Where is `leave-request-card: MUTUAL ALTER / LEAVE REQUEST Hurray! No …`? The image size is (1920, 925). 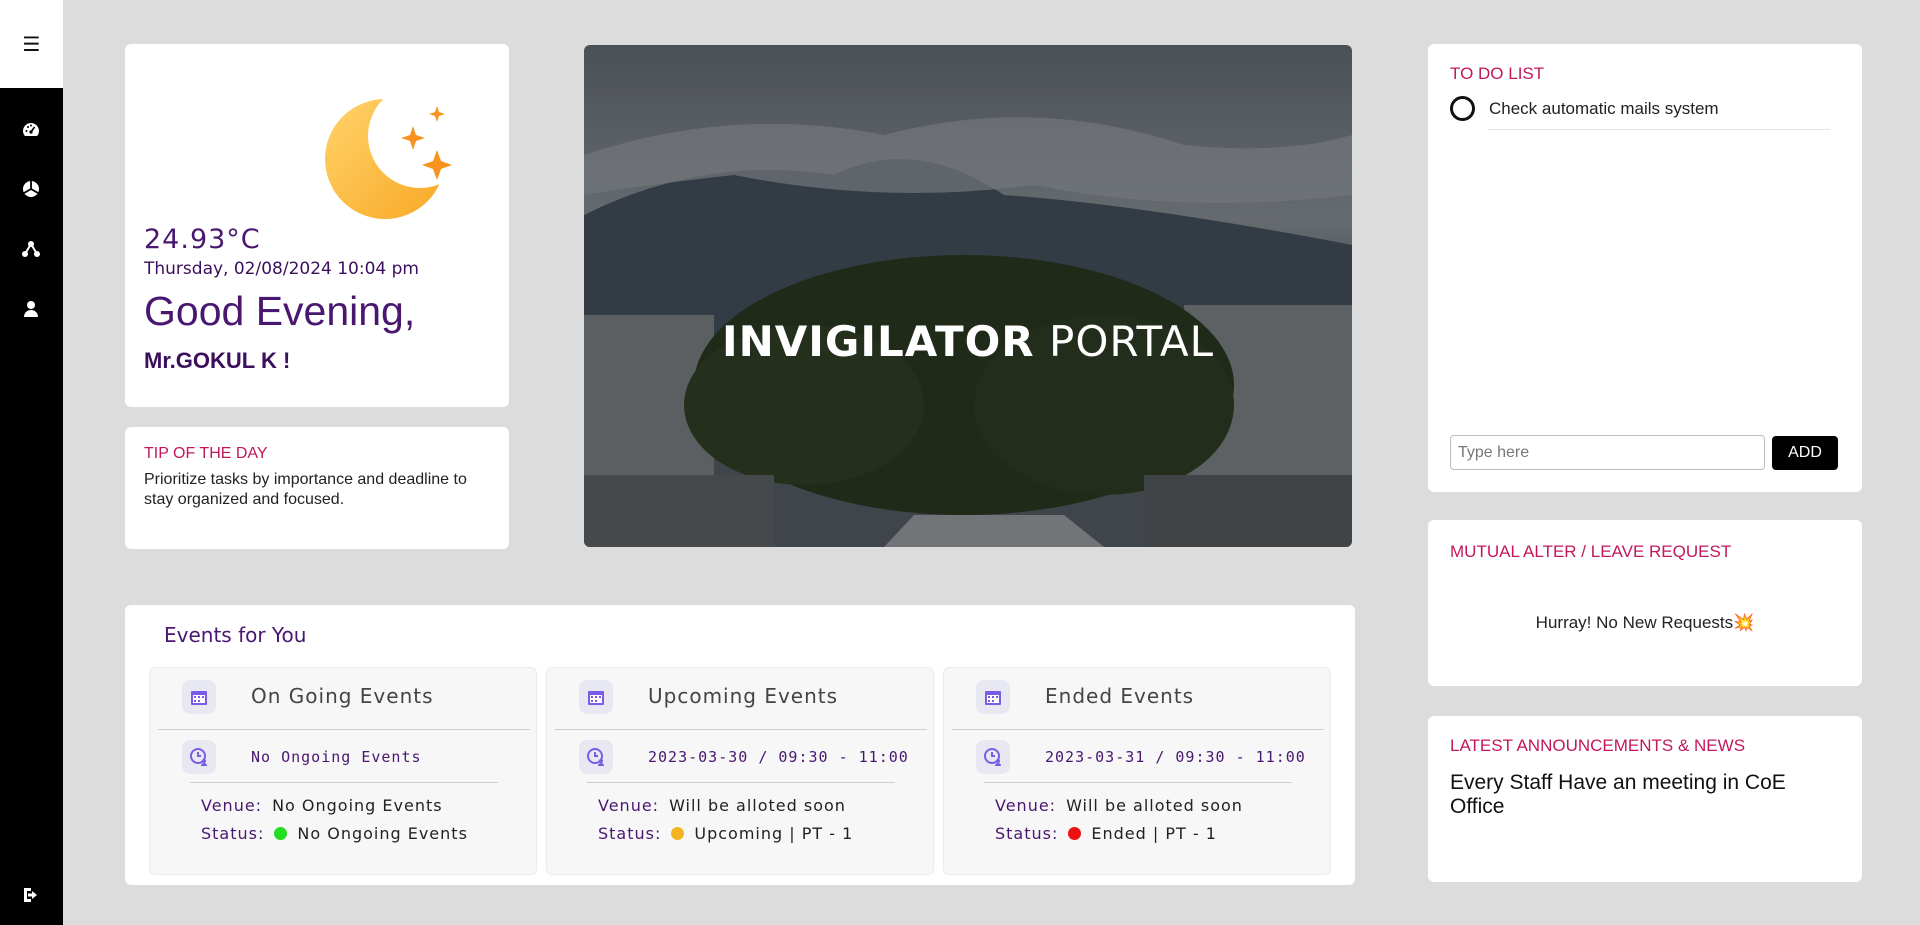 leave-request-card: MUTUAL ALTER / LEAVE REQUEST Hurray! No … is located at coordinates (1645, 603).